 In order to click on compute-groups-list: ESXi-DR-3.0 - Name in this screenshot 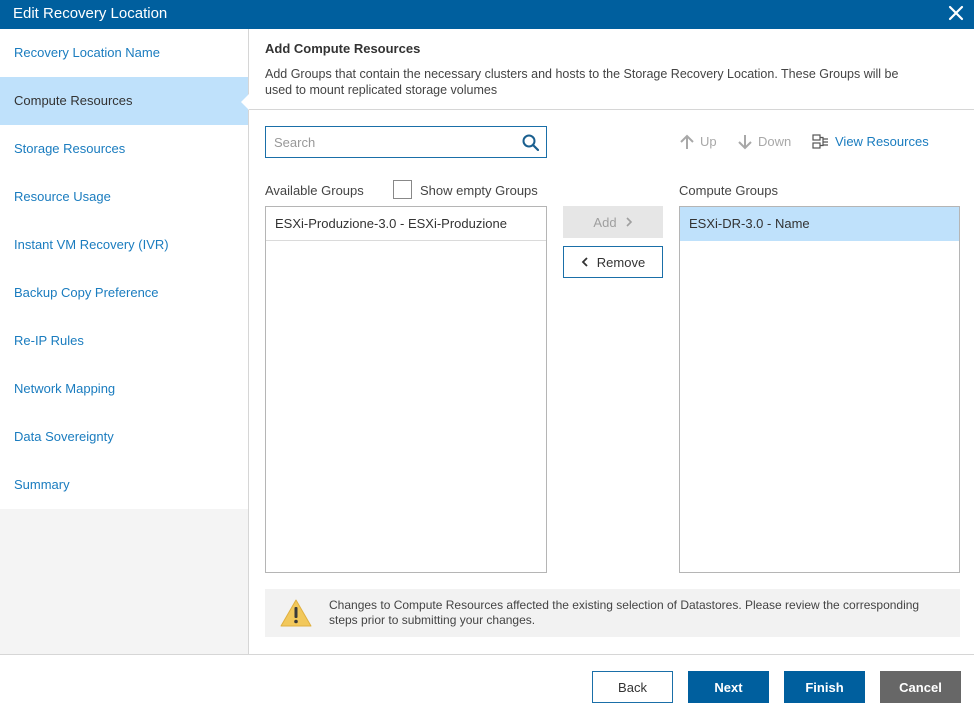, I will do `click(819, 389)`.